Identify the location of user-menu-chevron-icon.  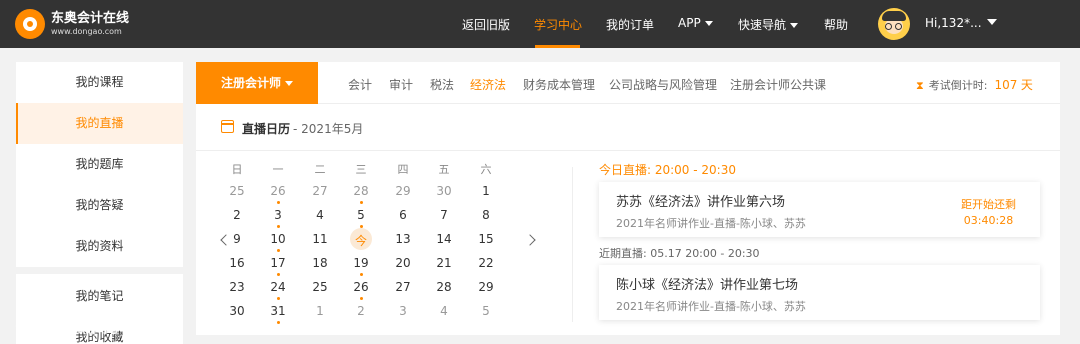
(992, 22).